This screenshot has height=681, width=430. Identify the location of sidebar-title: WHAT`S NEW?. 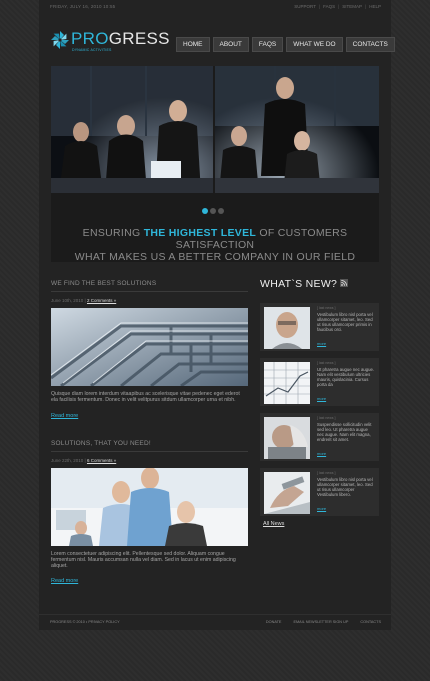
(299, 284).